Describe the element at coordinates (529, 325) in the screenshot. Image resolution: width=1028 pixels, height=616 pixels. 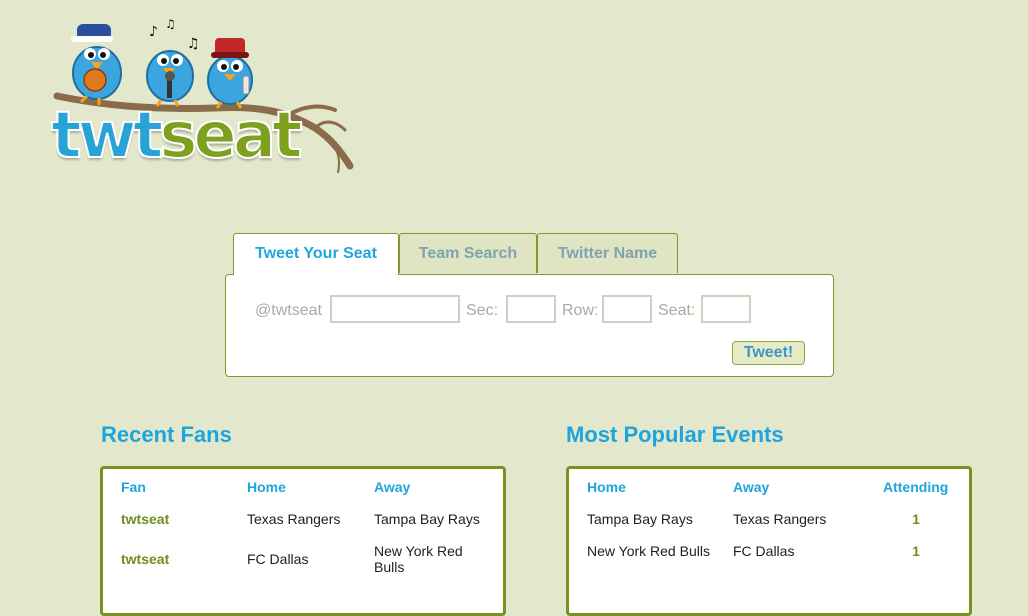
I see `tweet-seat-panel: @twtseat Sec: Row: Seat: Tweet!` at that location.